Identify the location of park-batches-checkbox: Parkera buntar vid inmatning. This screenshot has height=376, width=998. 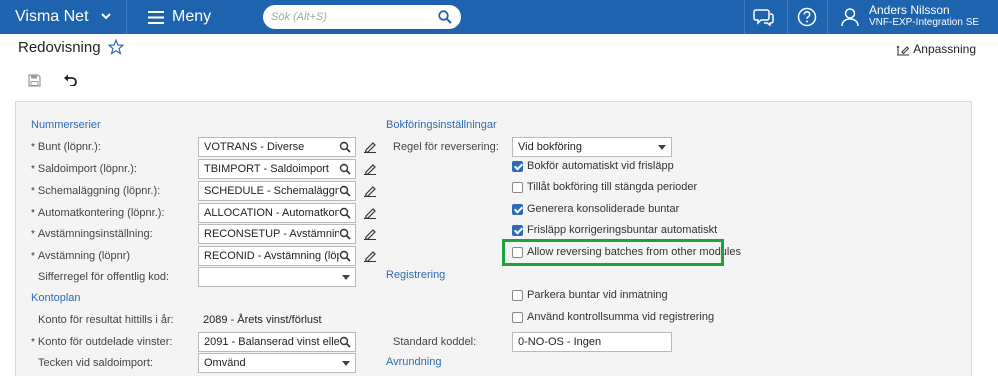
(590, 295).